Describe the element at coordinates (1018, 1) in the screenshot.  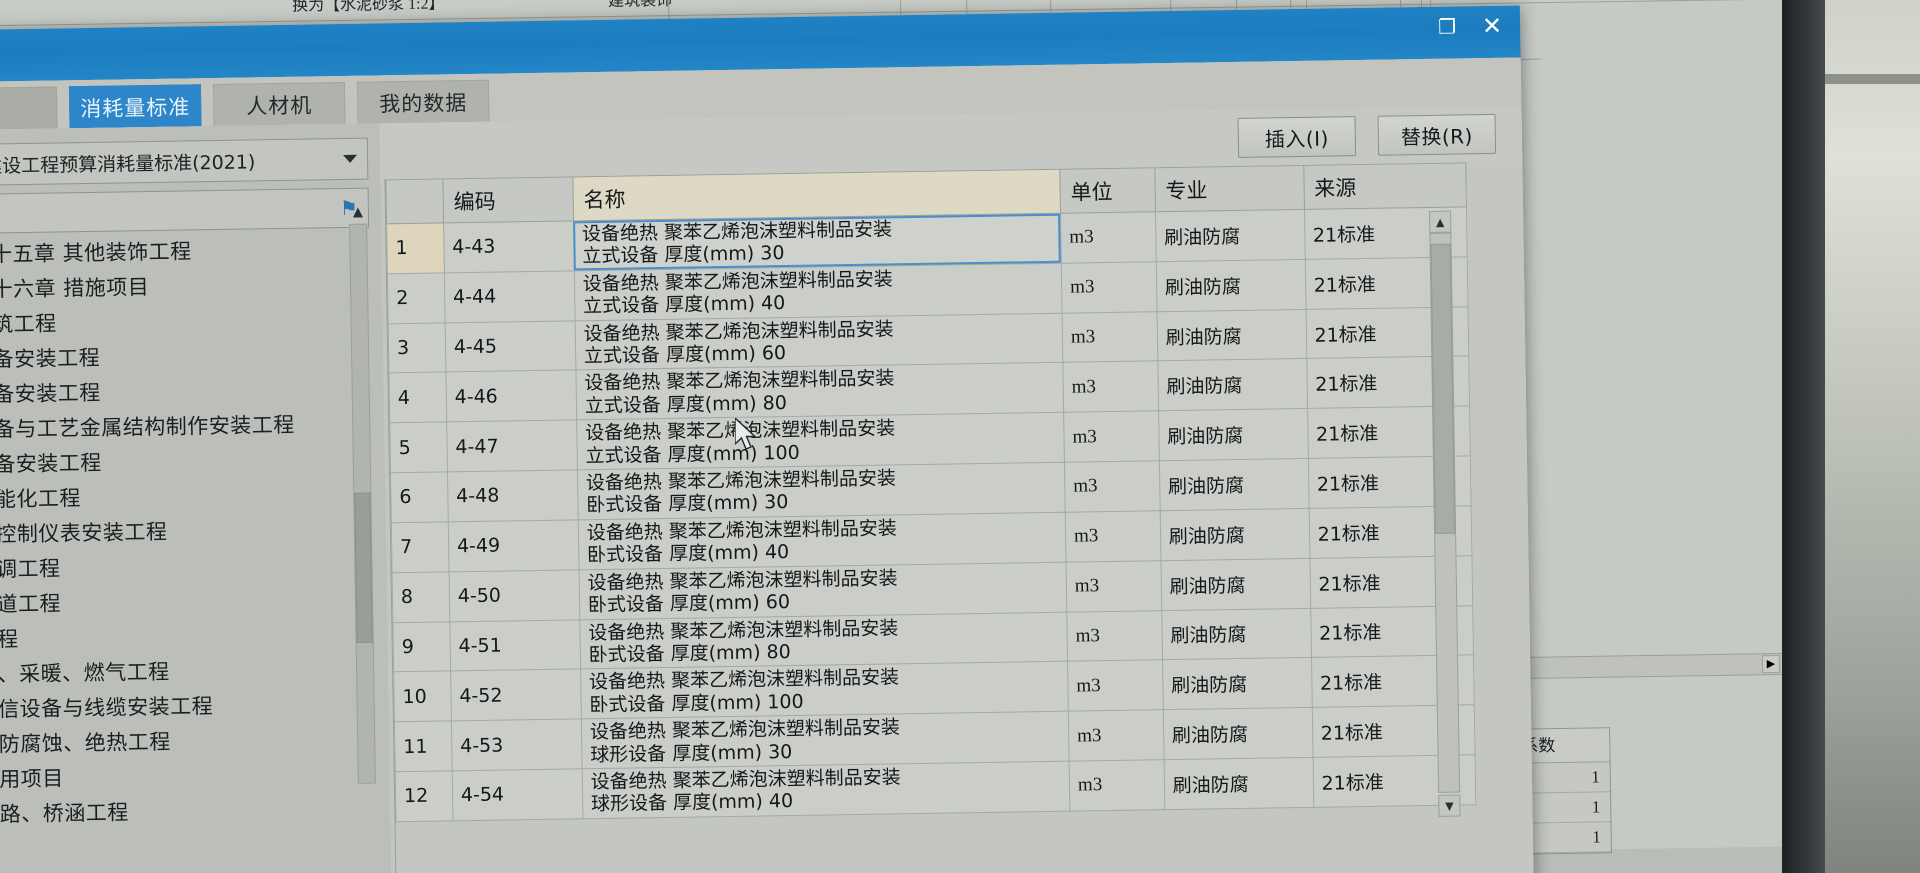
I see `bg-qty-cell: 1` at that location.